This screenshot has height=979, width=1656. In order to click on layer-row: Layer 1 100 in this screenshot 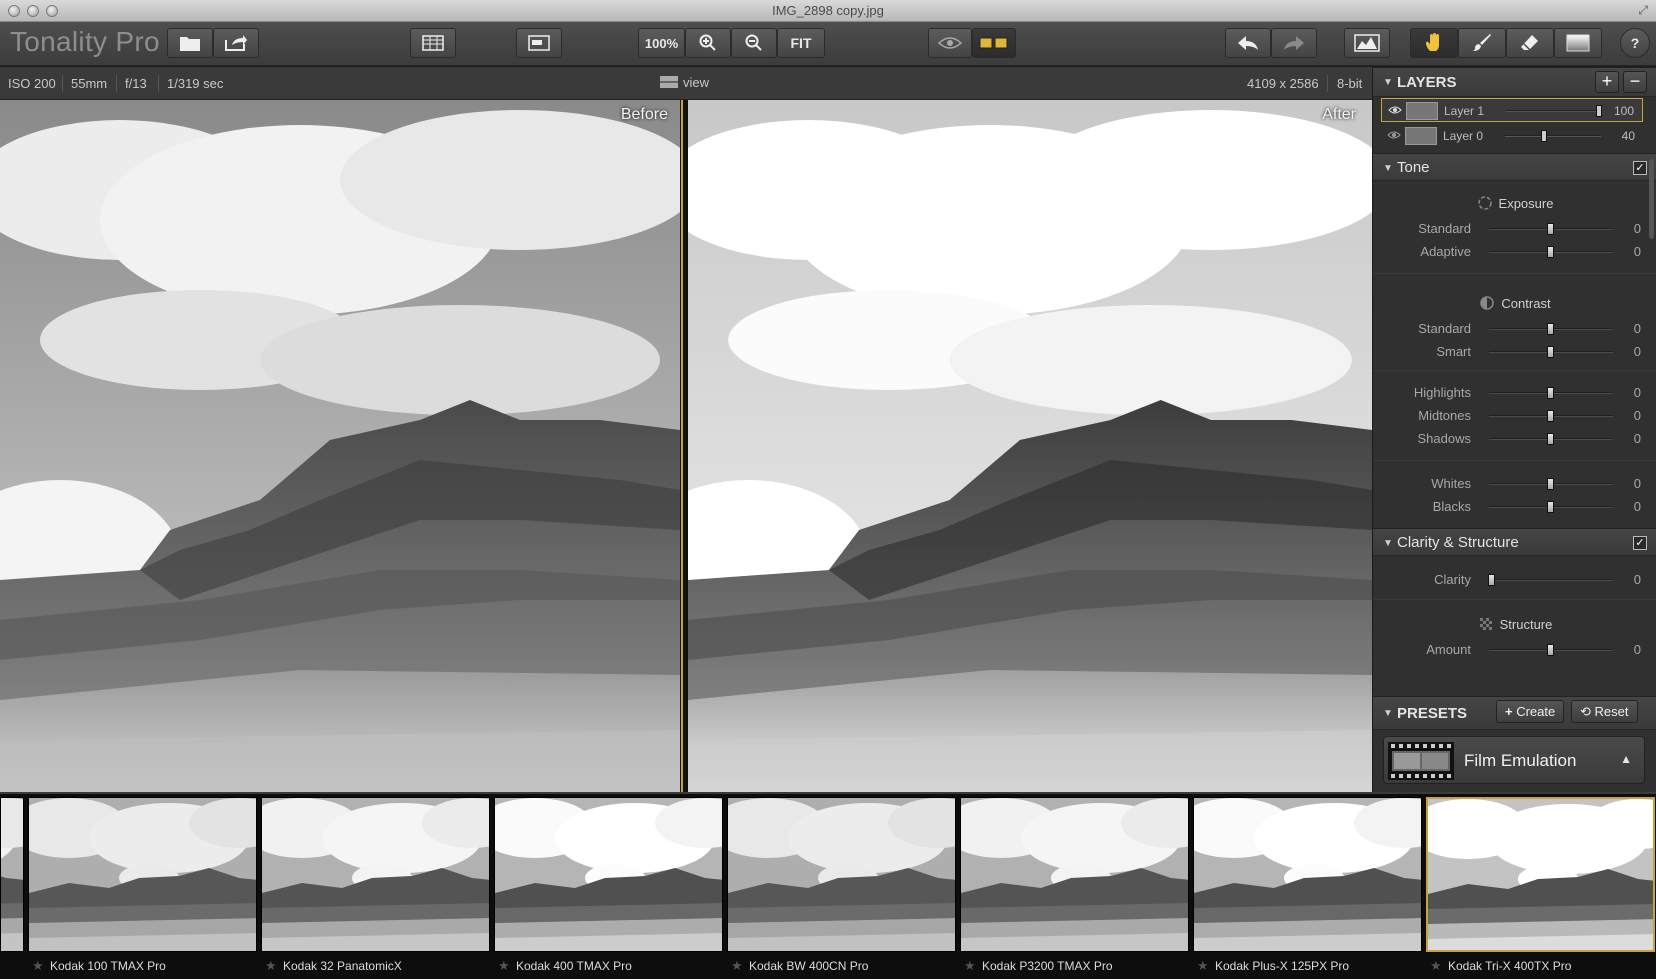, I will do `click(1512, 110)`.